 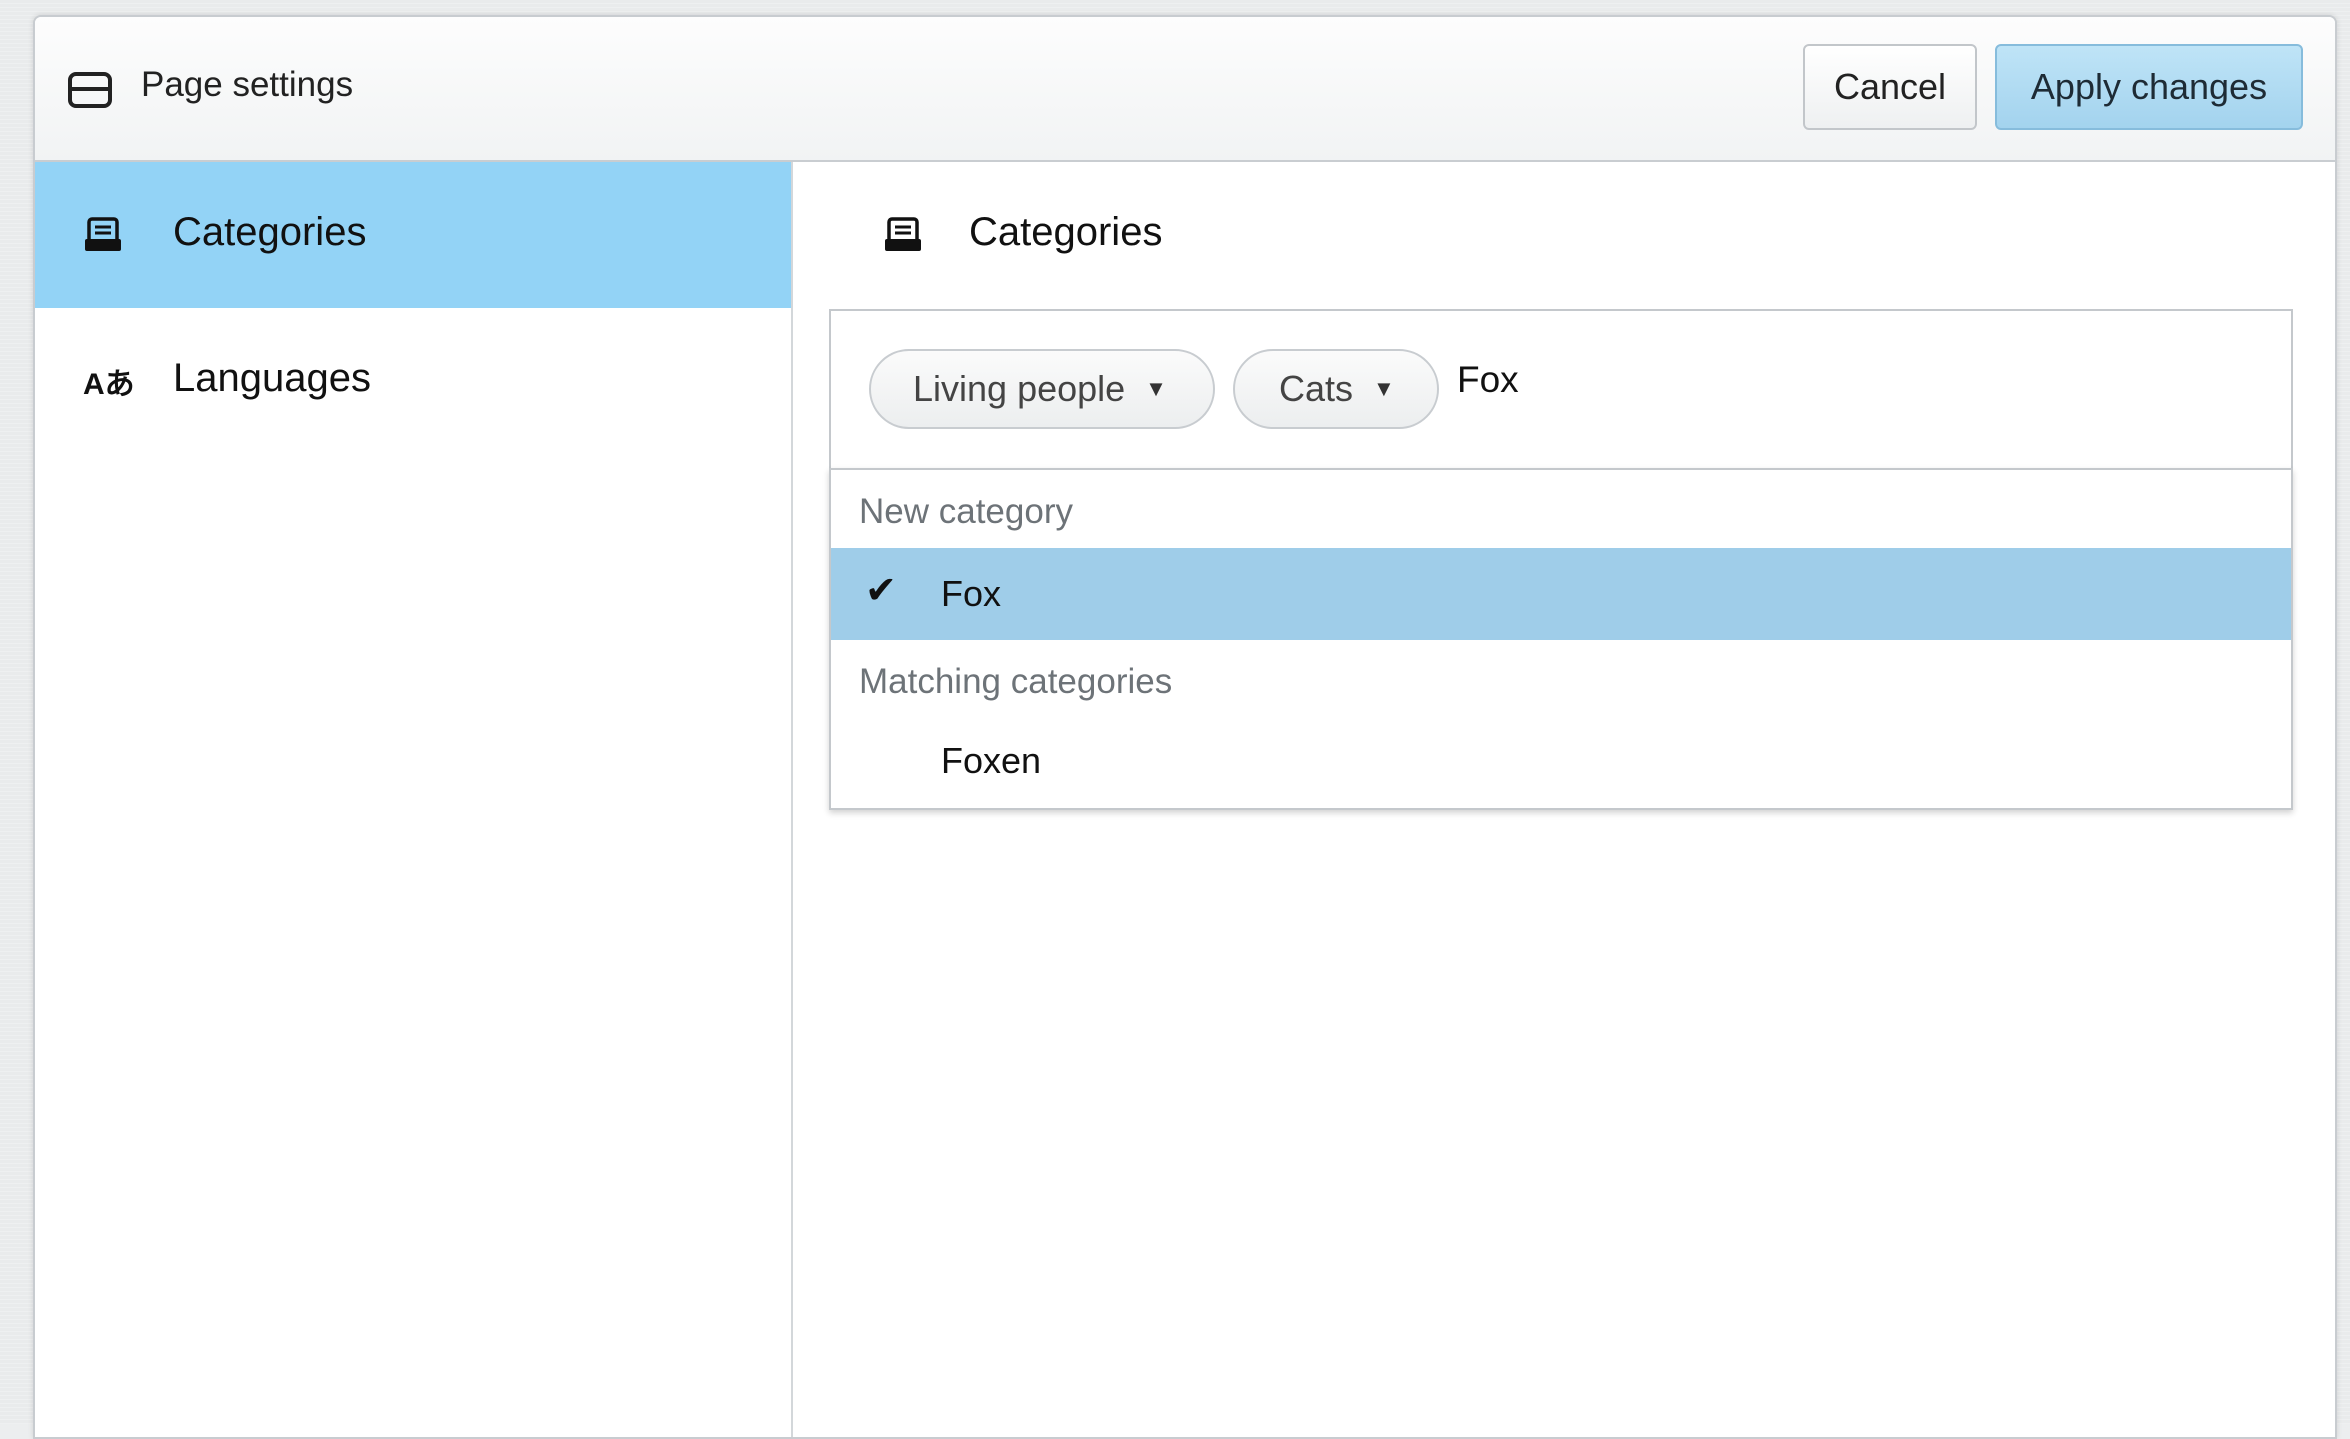 I want to click on sidebar-item-categories: Categories, so click(x=413, y=235).